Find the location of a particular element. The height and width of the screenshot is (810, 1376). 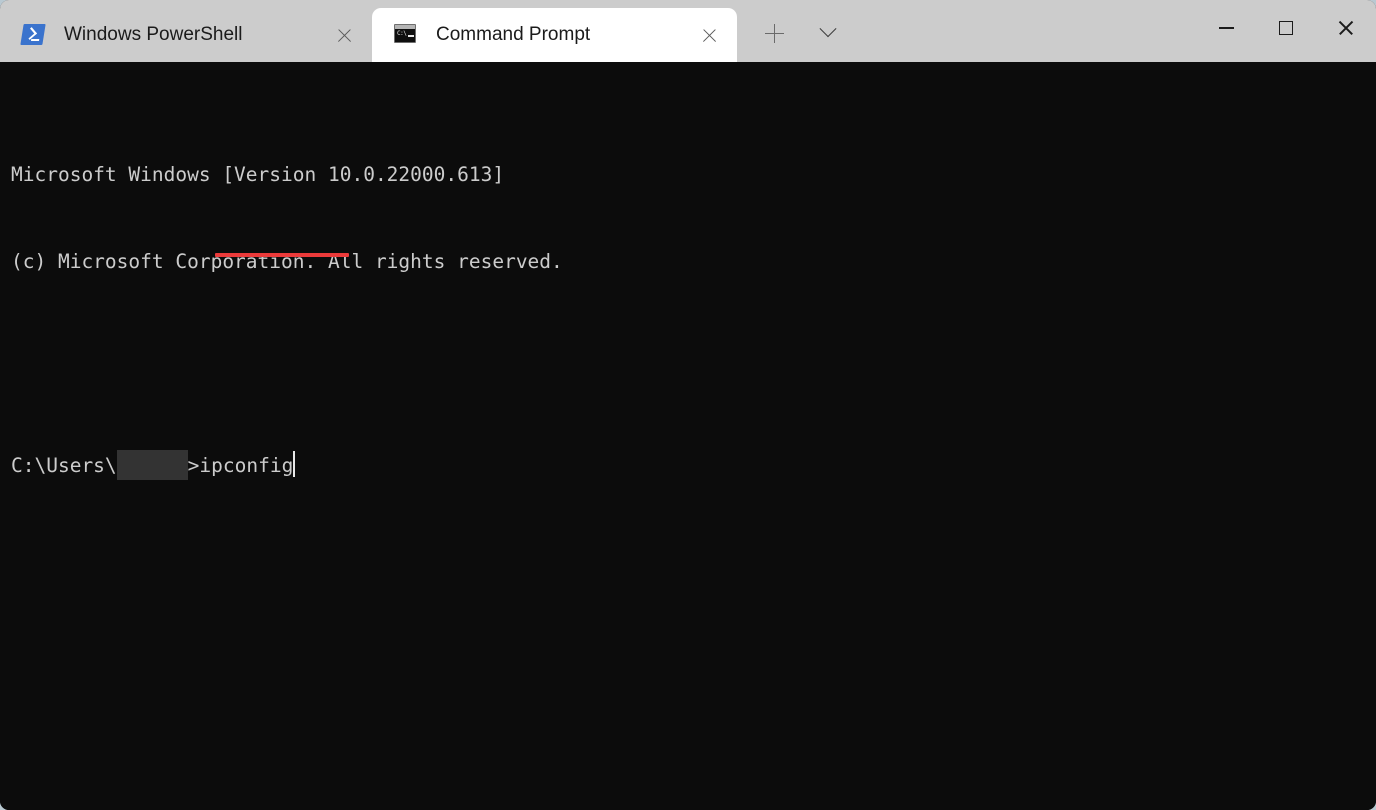

chevron-down-icon is located at coordinates (828, 29).